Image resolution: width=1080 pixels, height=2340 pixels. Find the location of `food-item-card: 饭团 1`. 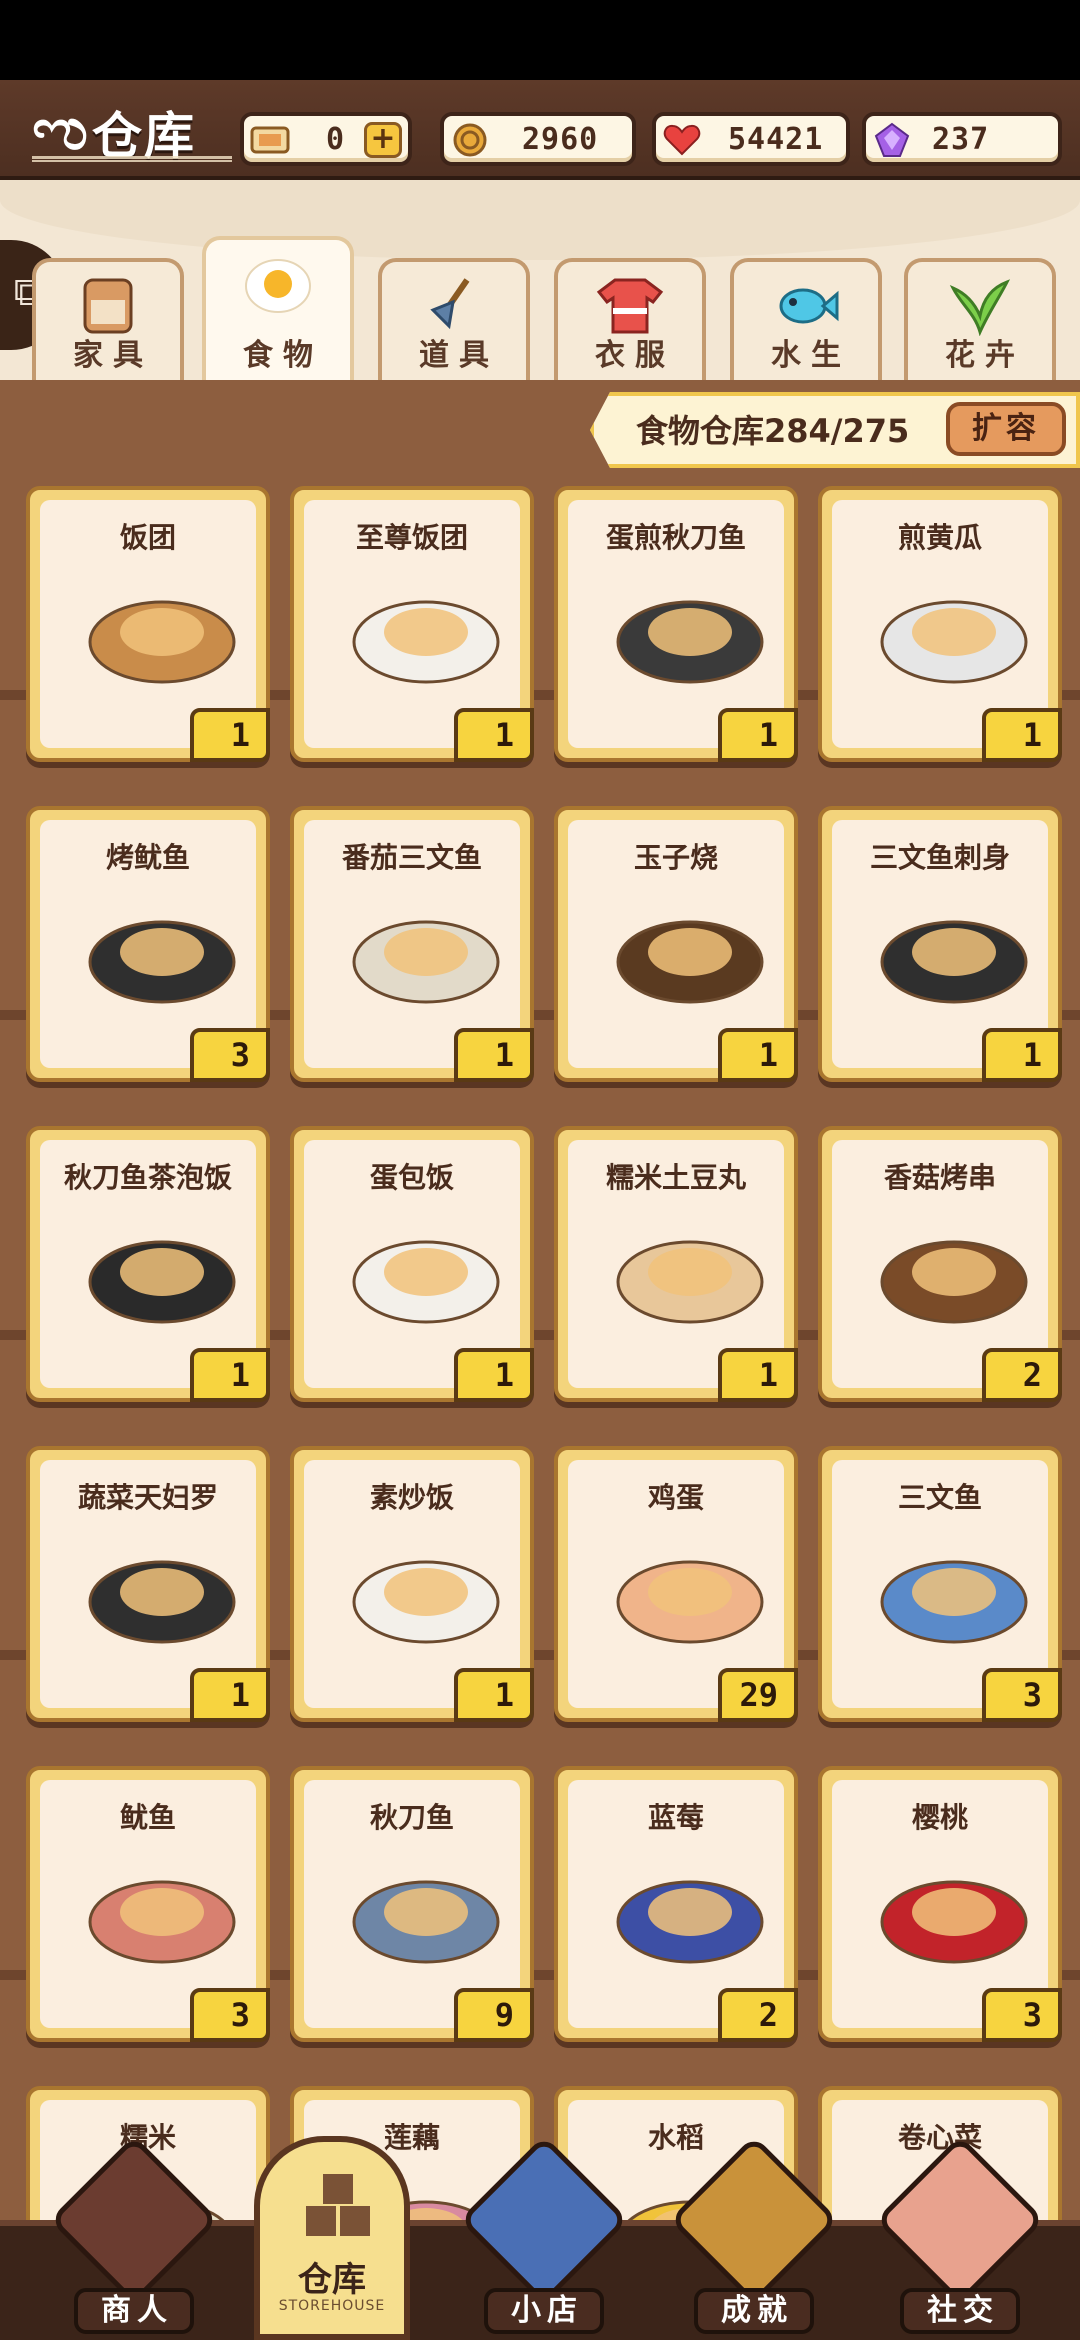

food-item-card: 饭团 1 is located at coordinates (148, 624).